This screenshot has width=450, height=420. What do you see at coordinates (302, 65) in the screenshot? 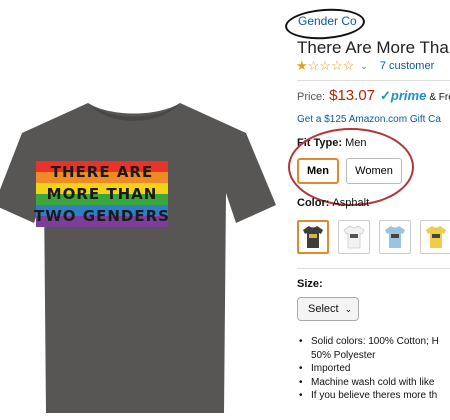
I see `star-filled-icon: ★` at bounding box center [302, 65].